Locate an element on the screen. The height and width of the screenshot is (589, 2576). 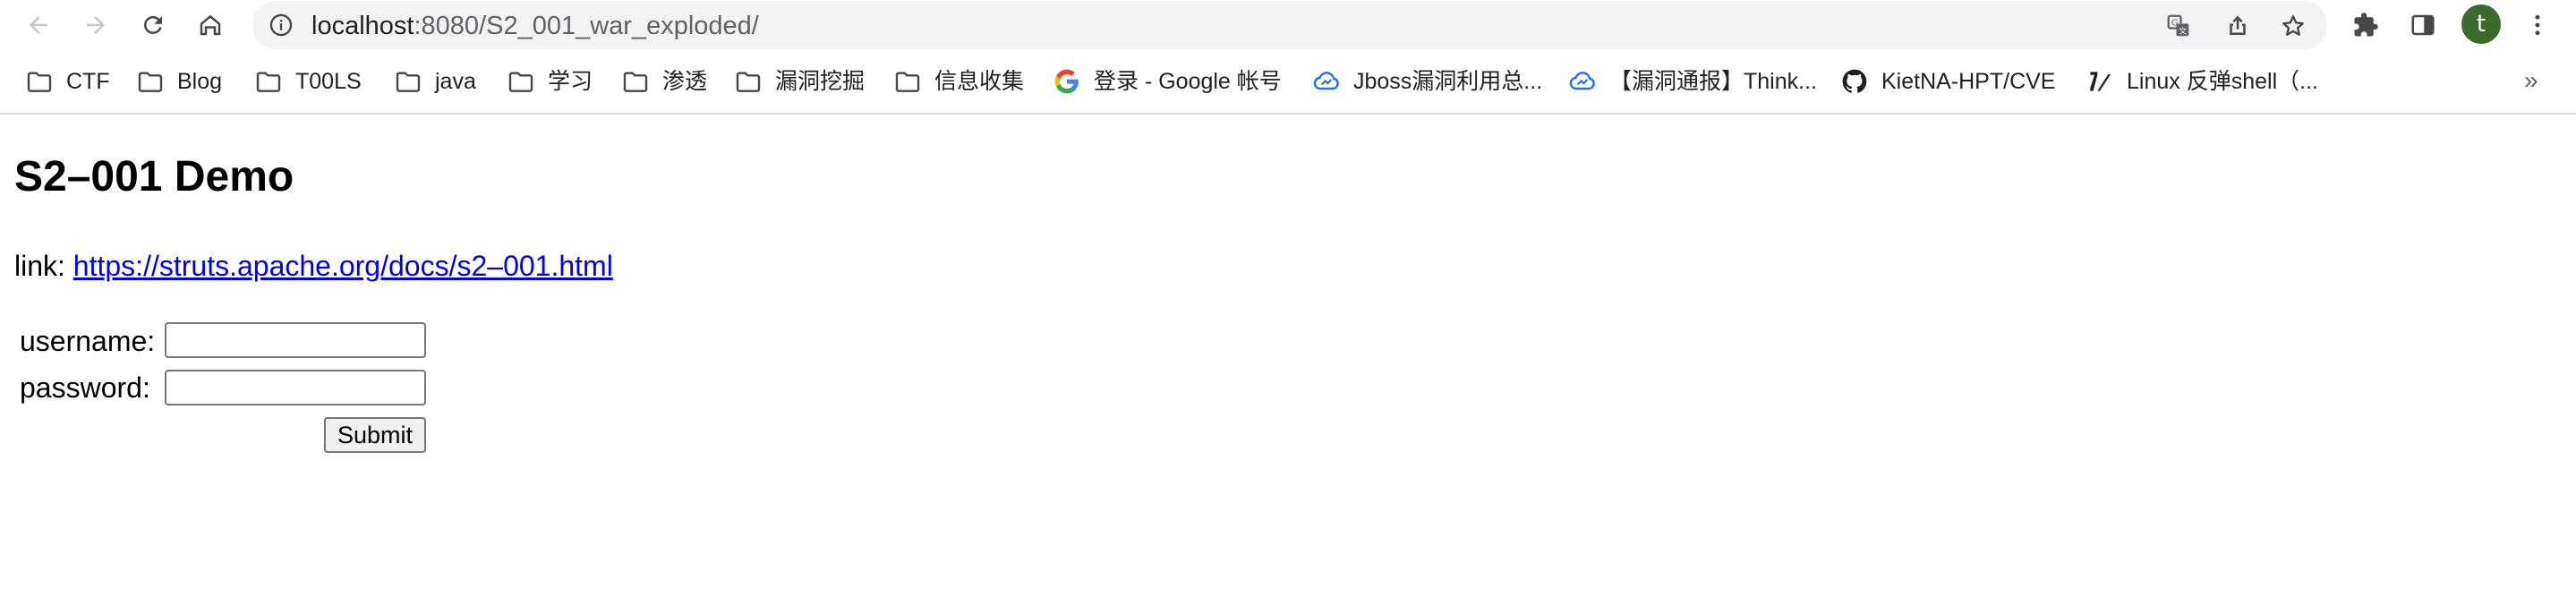
star-icon is located at coordinates (2293, 26).